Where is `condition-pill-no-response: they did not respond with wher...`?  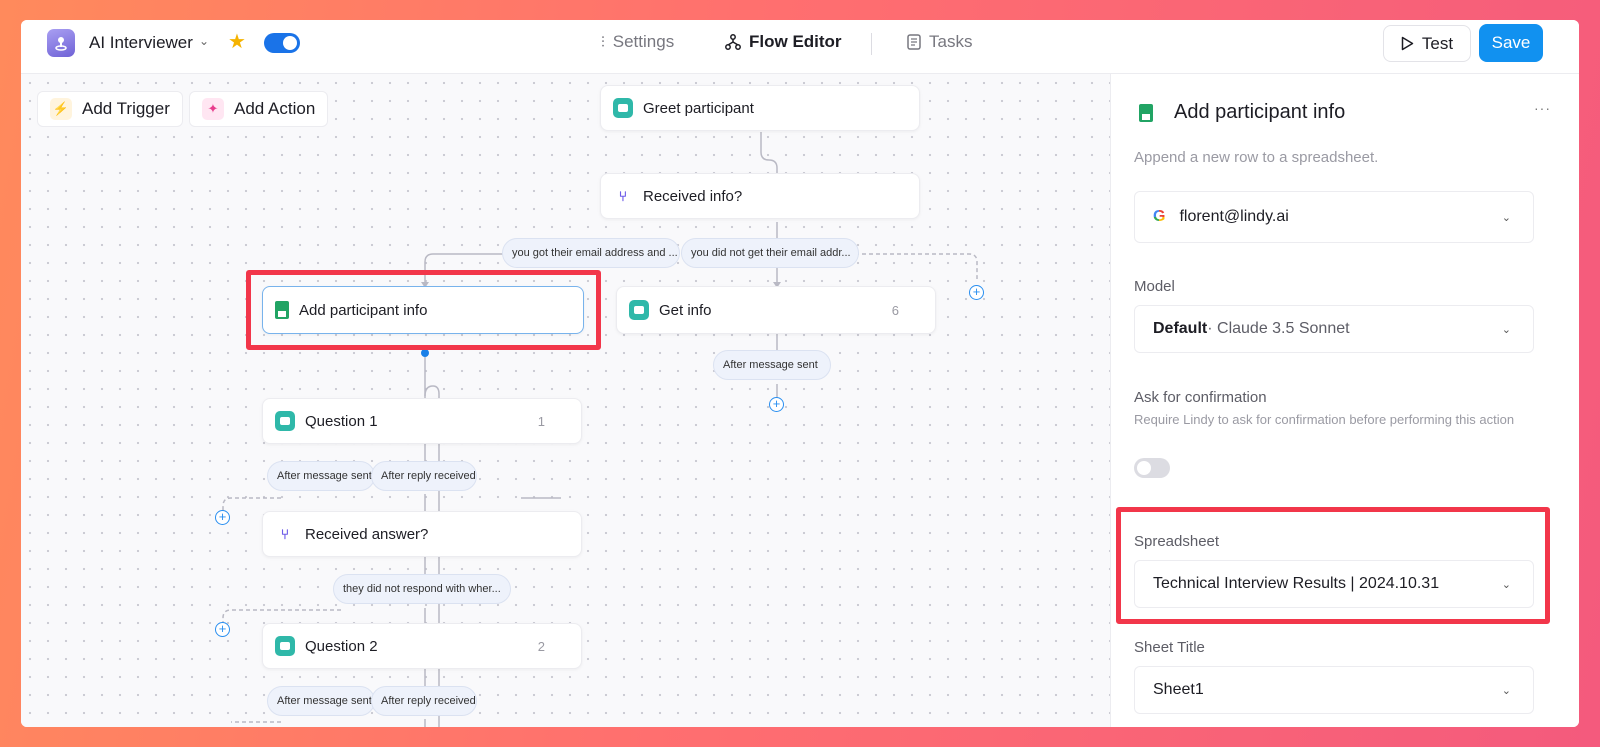
condition-pill-no-response: they did not respond with wher... is located at coordinates (422, 589).